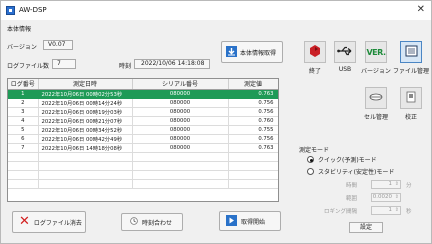  Describe the element at coordinates (390, 210) in the screenshot. I see `log-interval-value: 1` at that location.